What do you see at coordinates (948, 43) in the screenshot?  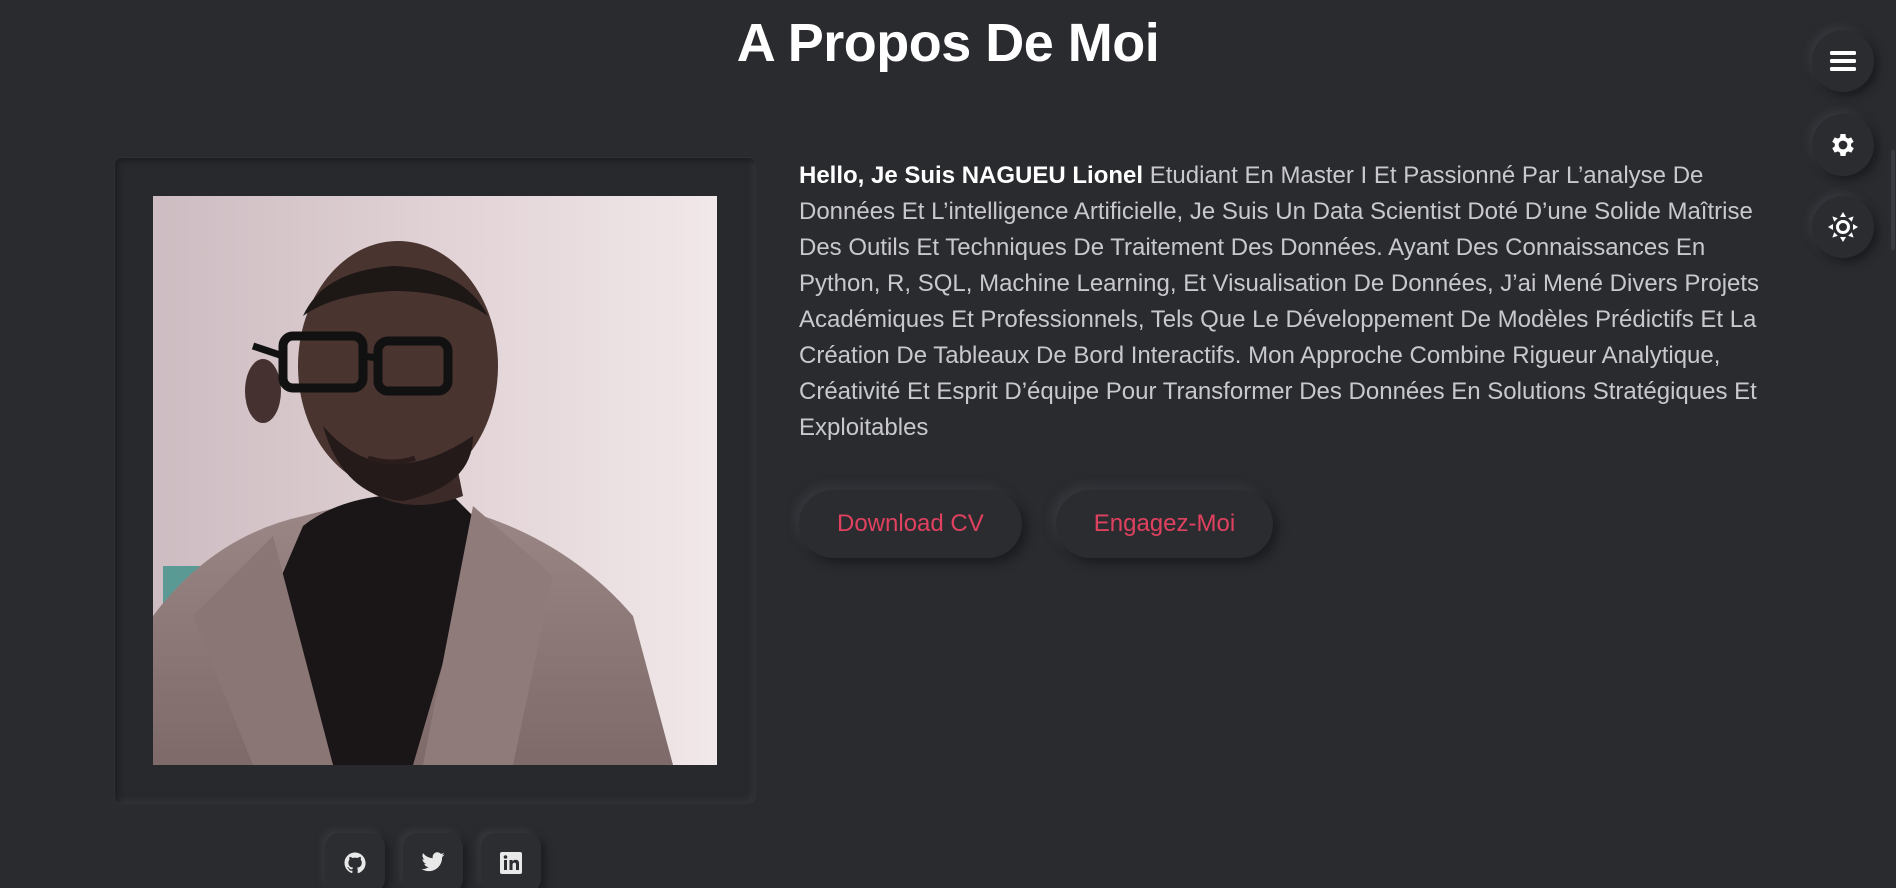 I see `page-title: A Propos De Moi` at bounding box center [948, 43].